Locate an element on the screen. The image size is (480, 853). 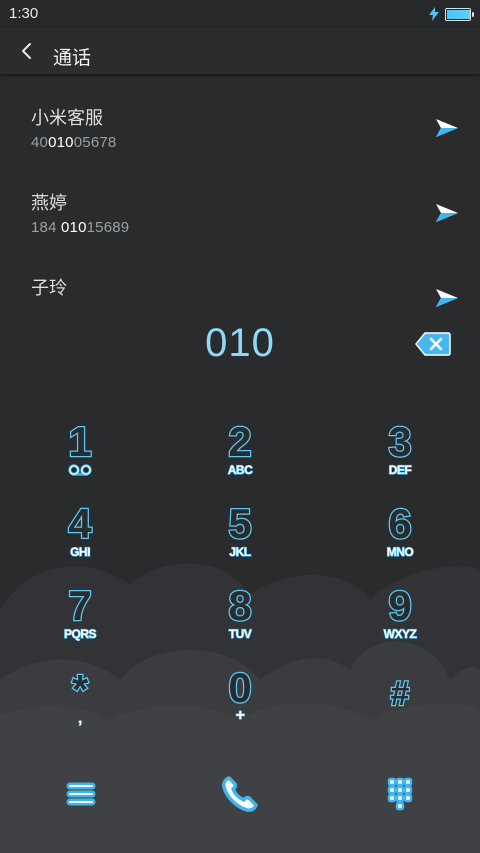
contact-item-1: 燕婷 184 01015689 is located at coordinates (240, 215).